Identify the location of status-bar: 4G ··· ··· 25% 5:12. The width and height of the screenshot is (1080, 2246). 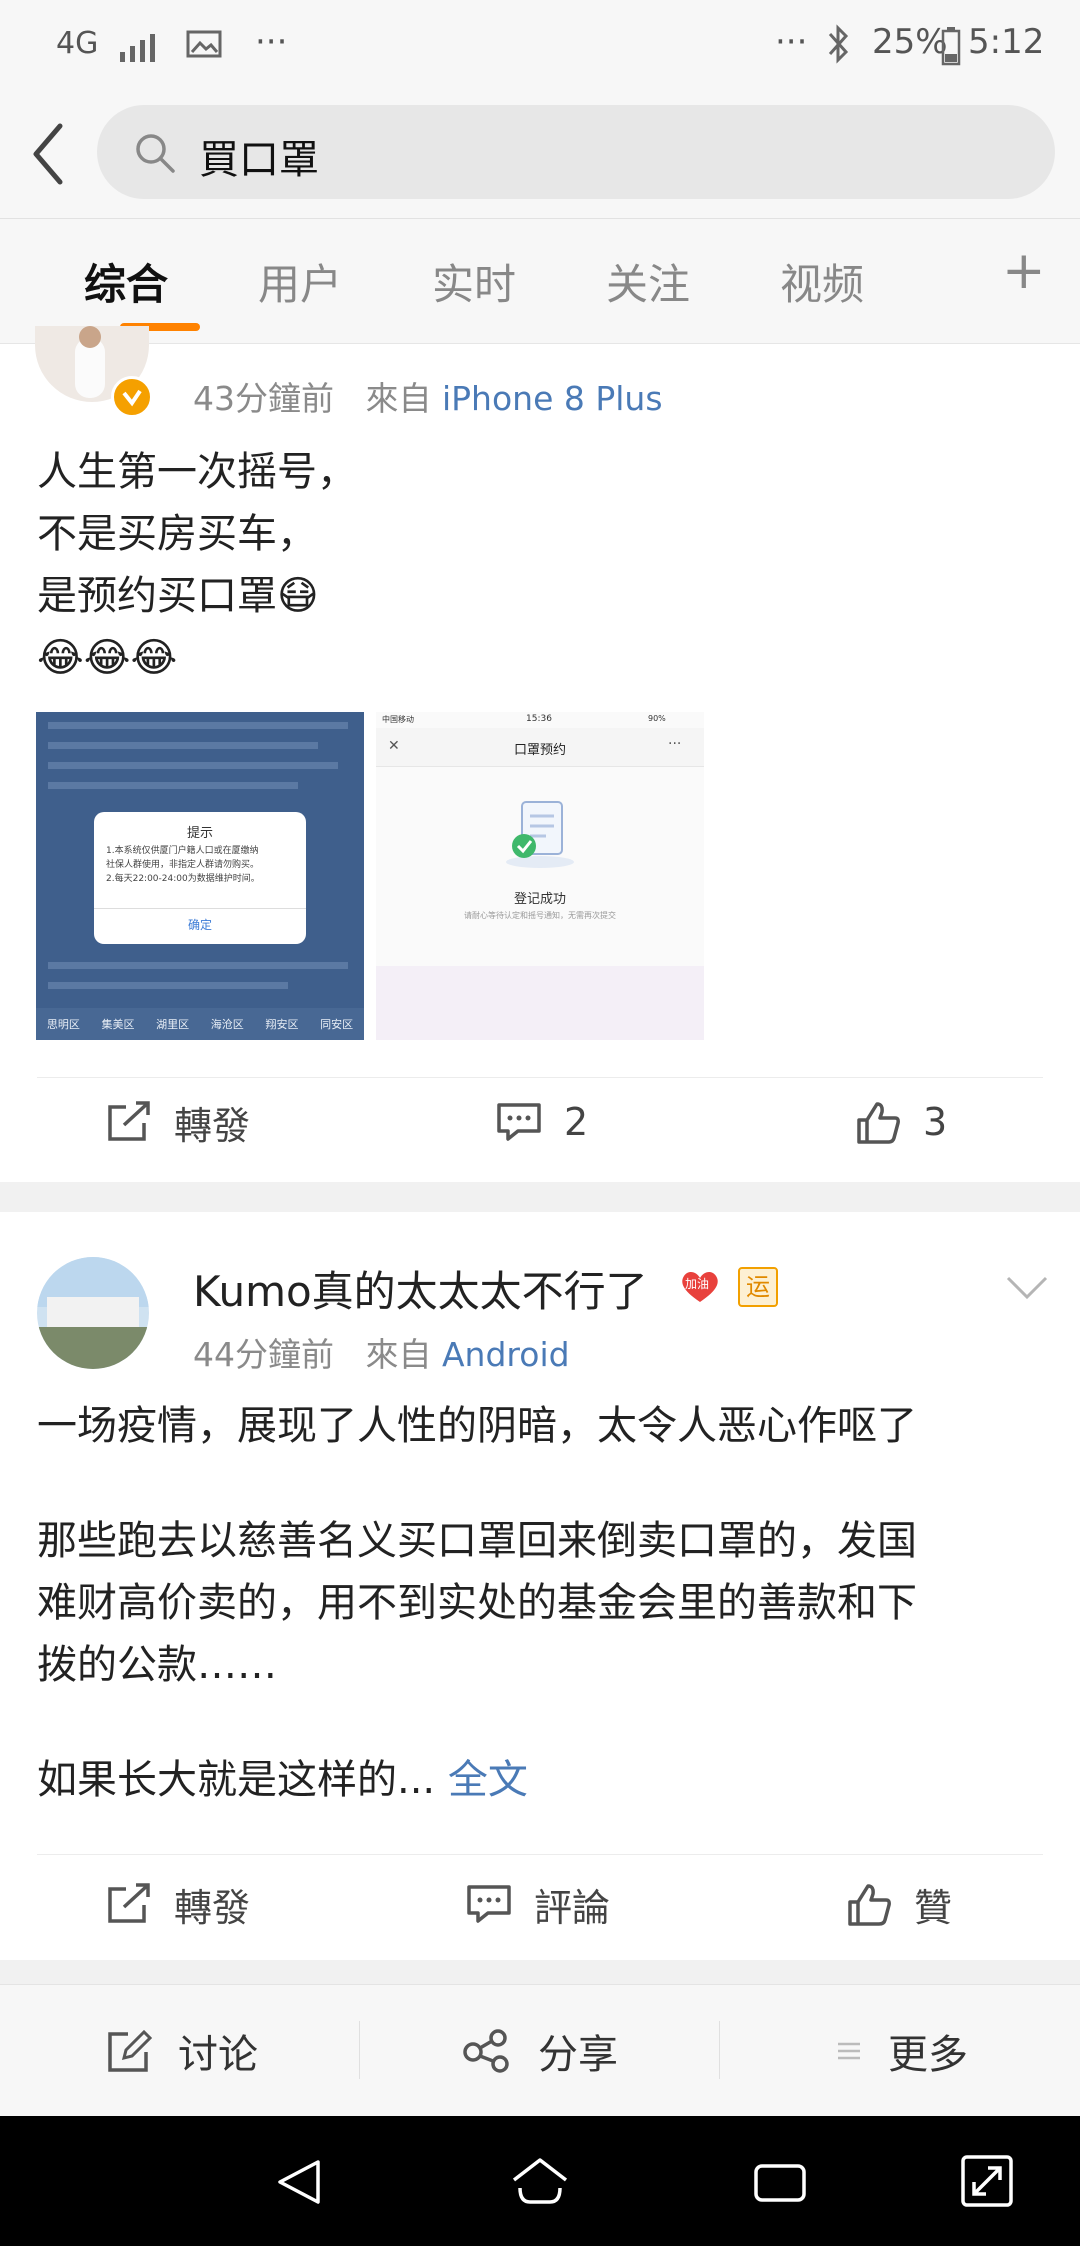
(540, 46).